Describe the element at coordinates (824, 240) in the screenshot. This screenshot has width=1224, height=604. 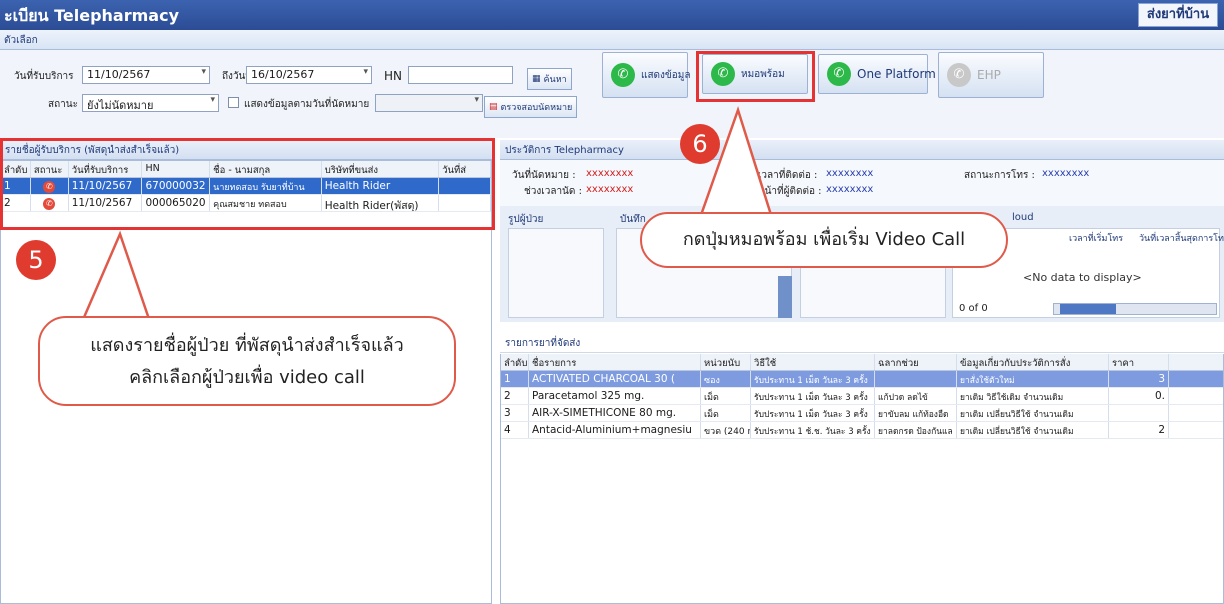
I see `callout-step6: กดปุ่มหมอพร้อม เพื่อเริ่ม Video Call` at that location.